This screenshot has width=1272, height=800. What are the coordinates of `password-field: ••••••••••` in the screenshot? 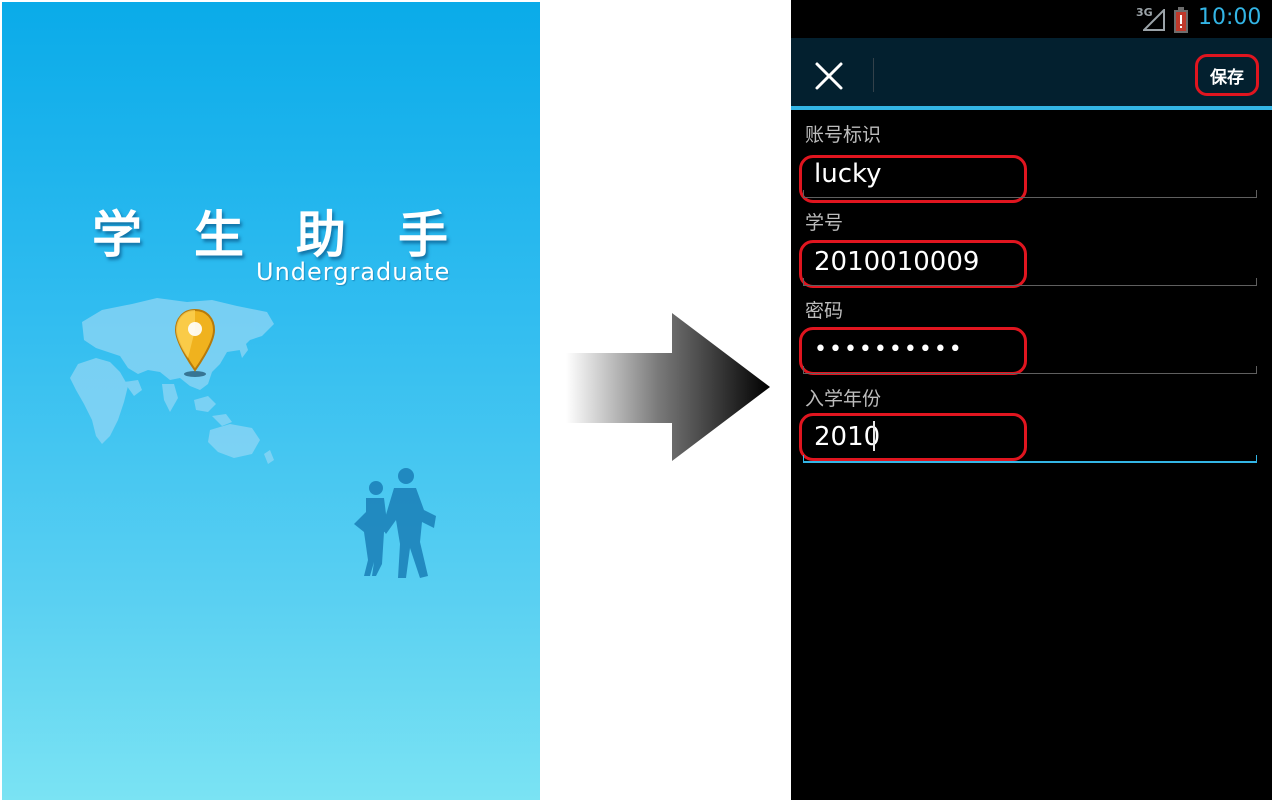 It's located at (914, 349).